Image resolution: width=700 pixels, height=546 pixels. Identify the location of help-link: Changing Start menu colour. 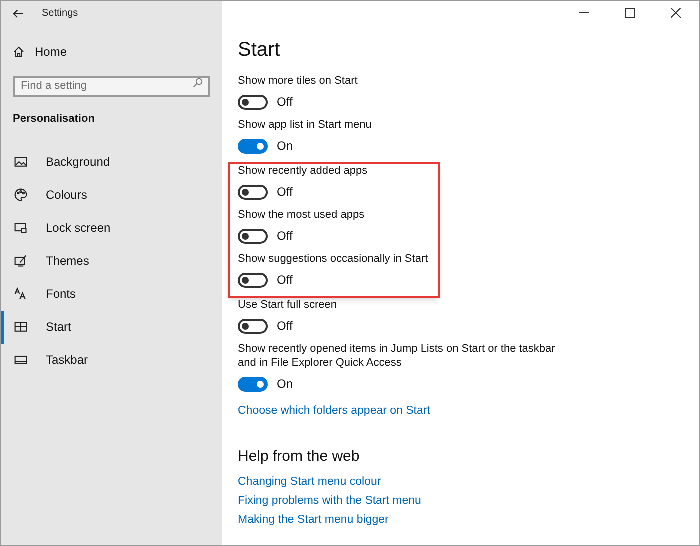
(310, 482).